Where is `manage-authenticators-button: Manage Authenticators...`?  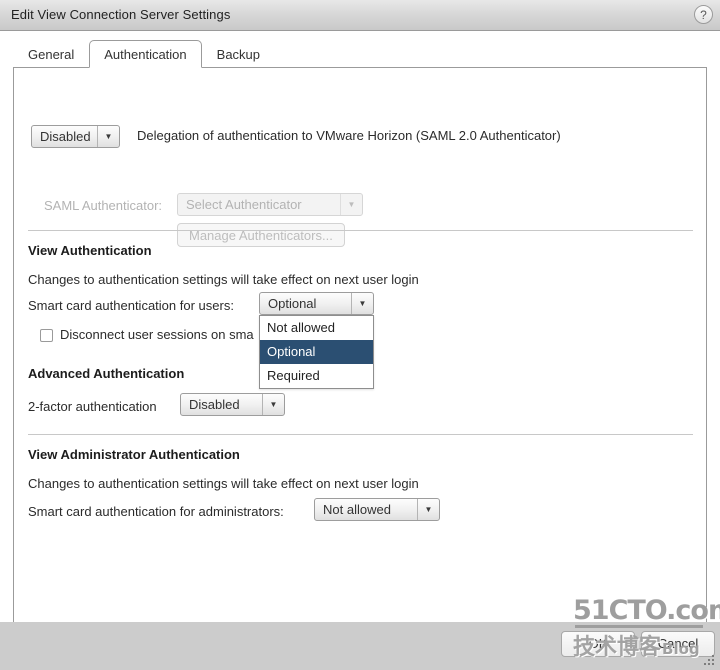 manage-authenticators-button: Manage Authenticators... is located at coordinates (261, 235).